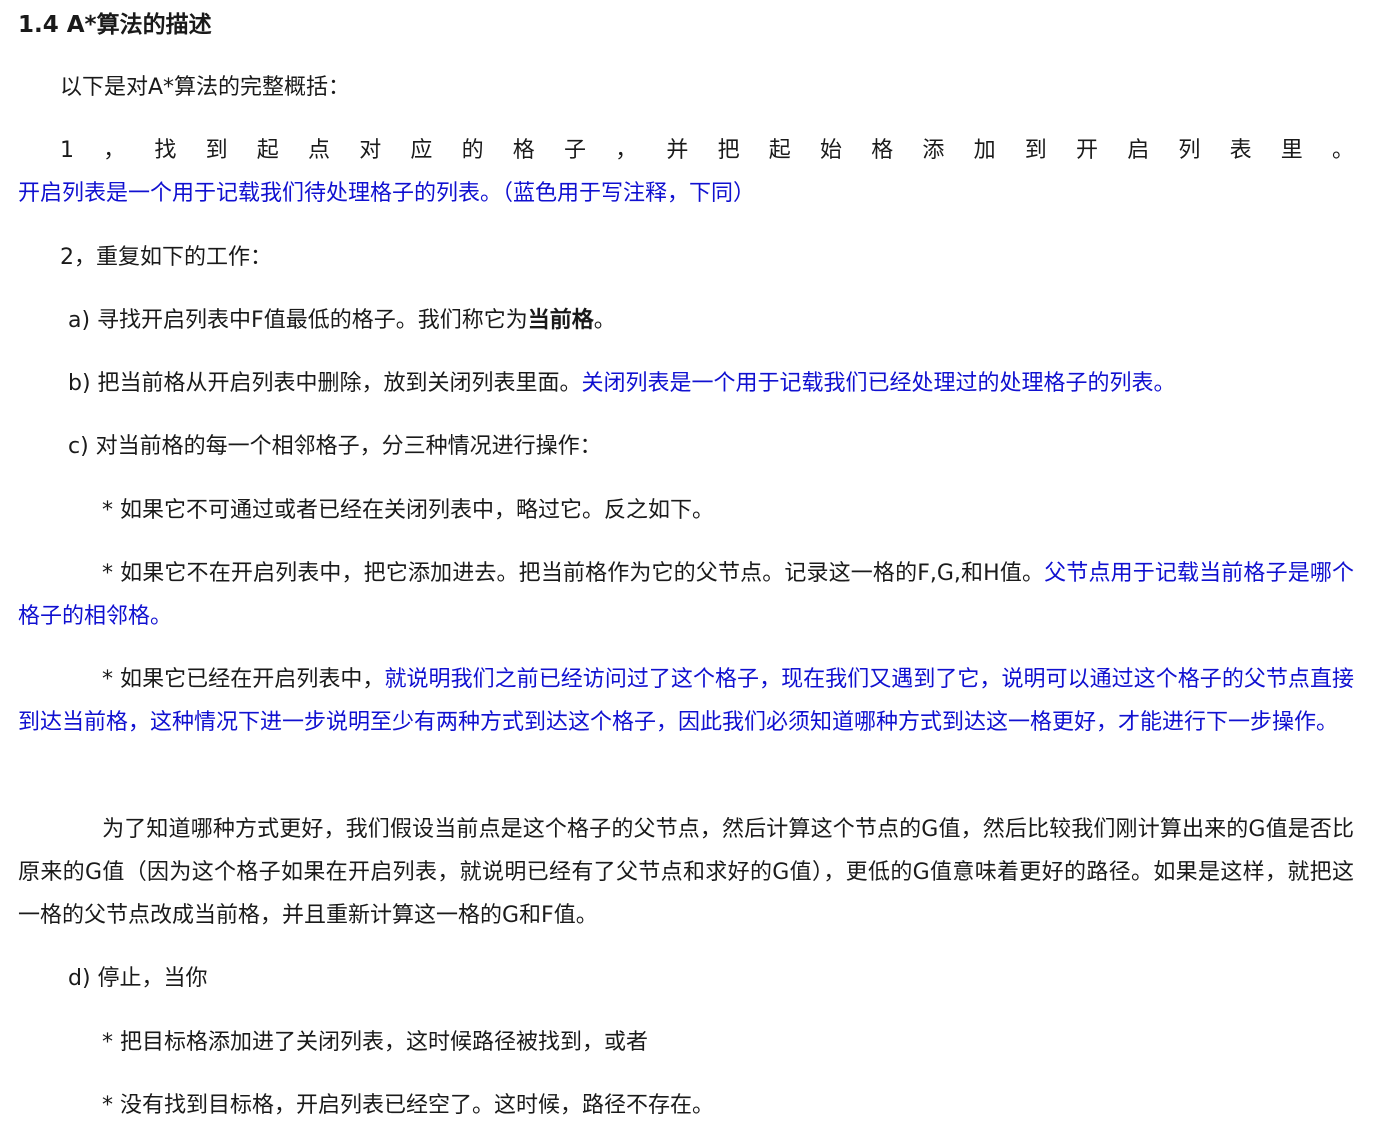 This screenshot has height=1127, width=1381. What do you see at coordinates (243, 679) in the screenshot?
I see `c-case-3-text: * 如果它已经在开启列表中，` at bounding box center [243, 679].